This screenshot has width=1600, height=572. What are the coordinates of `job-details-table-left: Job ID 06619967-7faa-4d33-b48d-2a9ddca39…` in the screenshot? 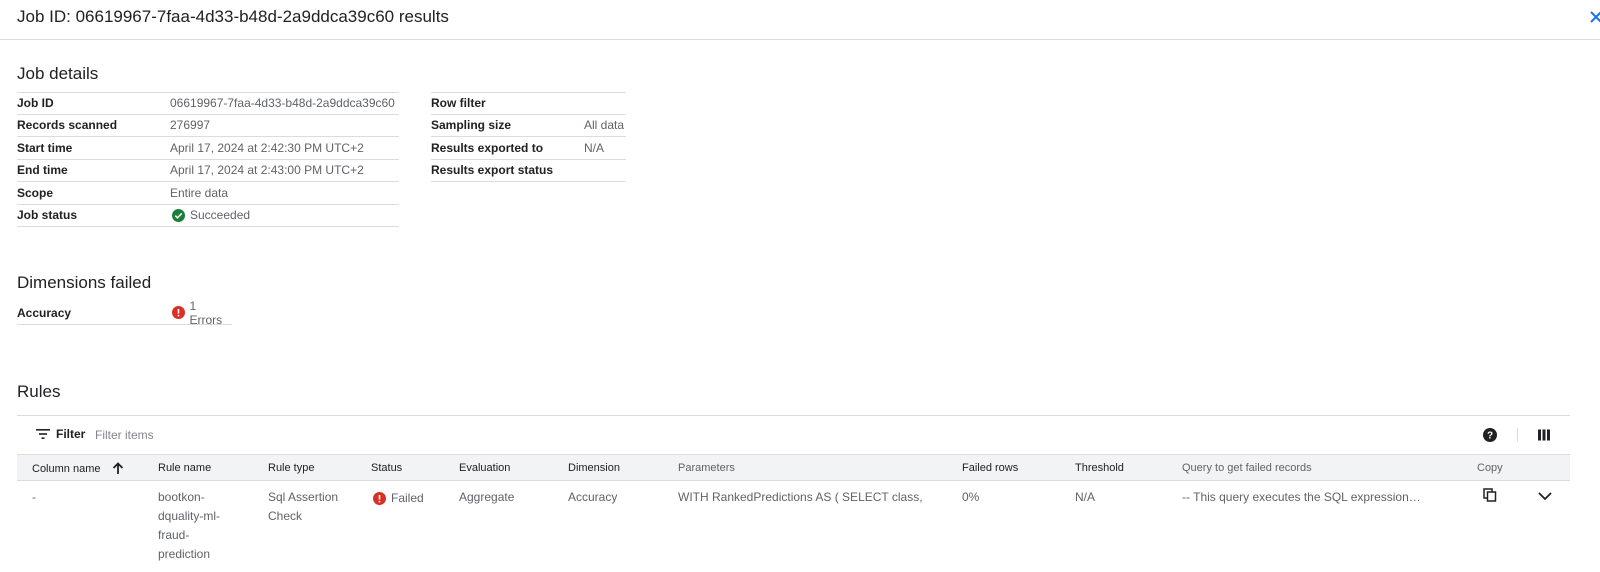 It's located at (208, 159).